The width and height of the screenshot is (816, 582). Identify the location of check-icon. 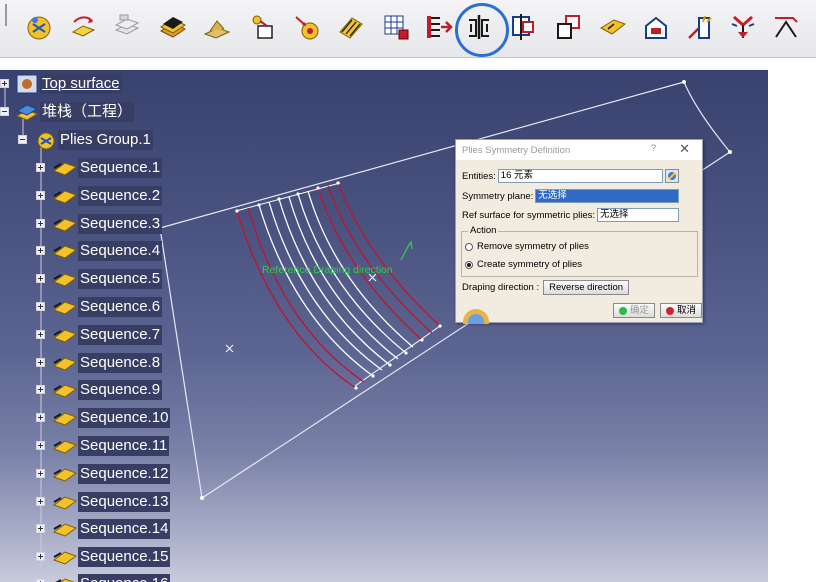
(613, 27).